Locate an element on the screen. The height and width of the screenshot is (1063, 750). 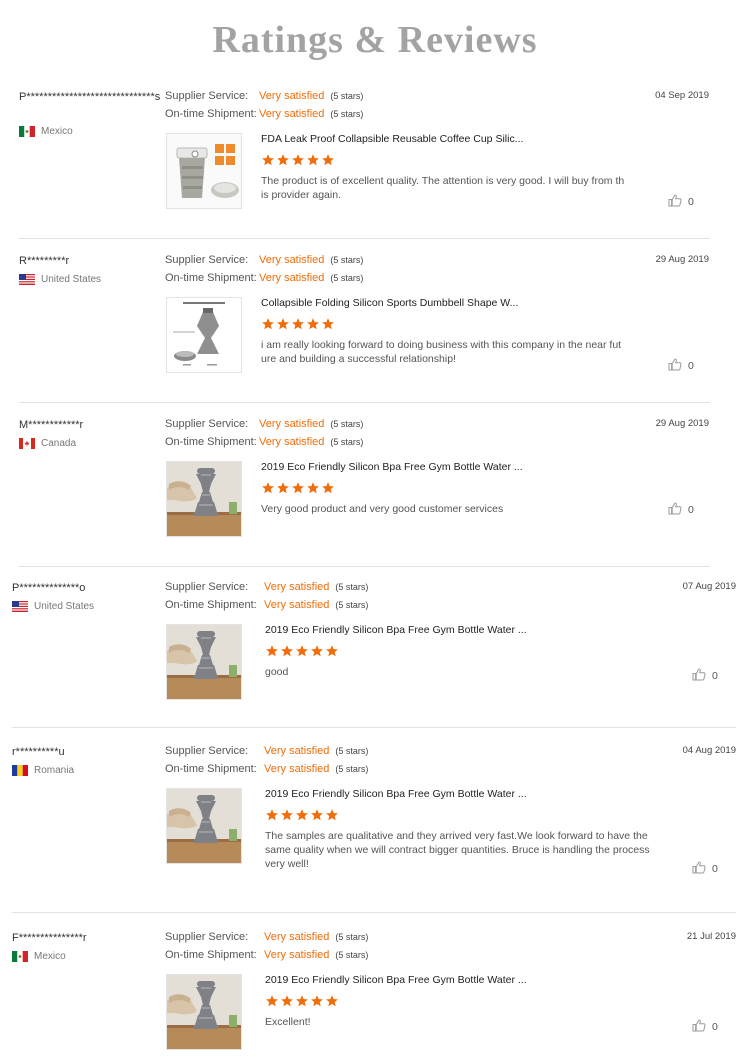
country-label: Romania is located at coordinates (54, 770).